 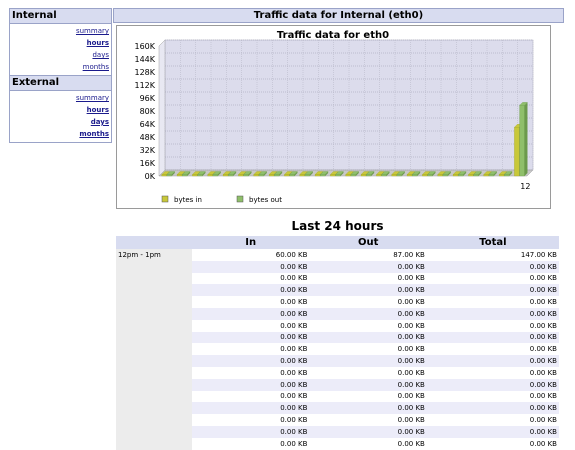 What do you see at coordinates (60, 67) in the screenshot?
I see `nav-internal-months-link: months` at bounding box center [60, 67].